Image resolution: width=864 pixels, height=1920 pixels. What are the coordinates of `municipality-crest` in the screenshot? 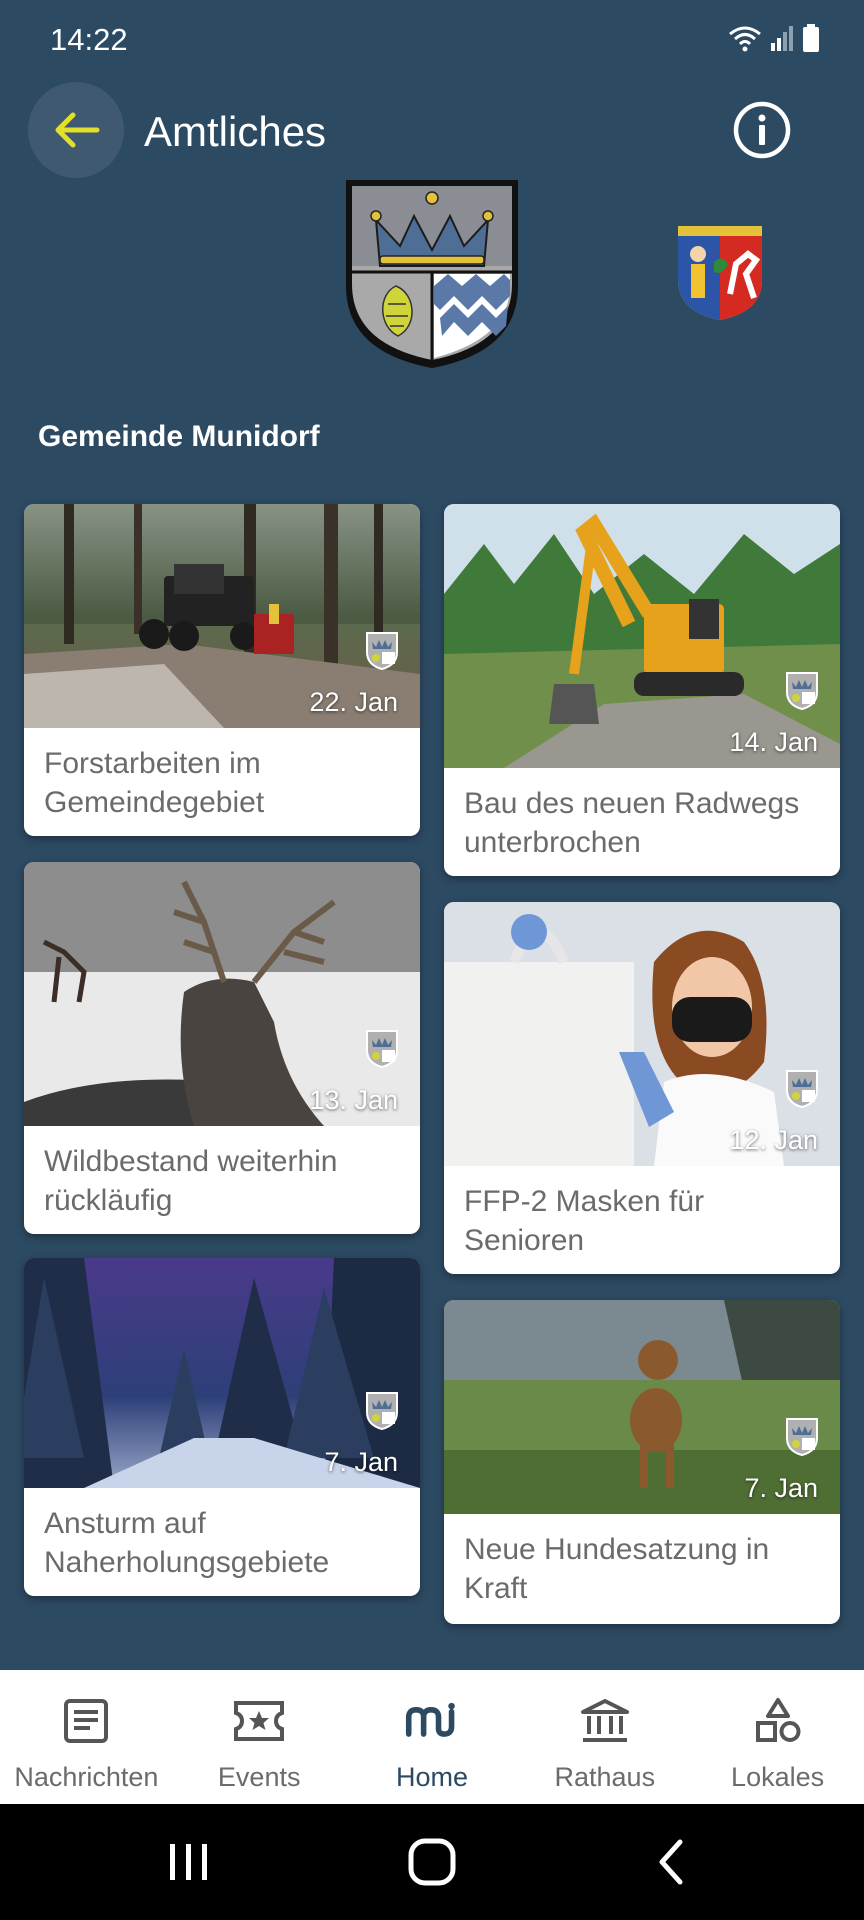 It's located at (432, 274).